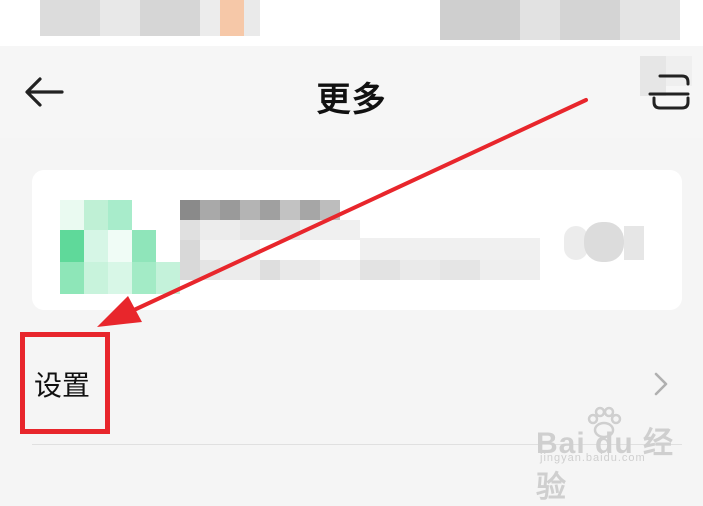 Image resolution: width=703 pixels, height=506 pixels. What do you see at coordinates (260, 210) in the screenshot?
I see `user-name-blurred` at bounding box center [260, 210].